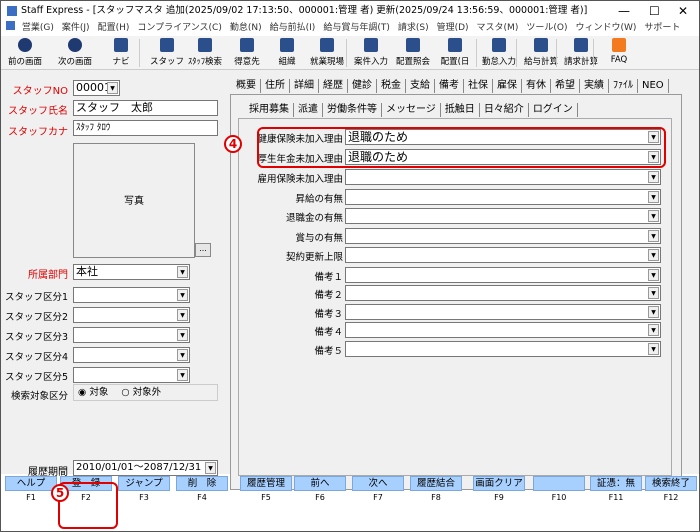  I want to click on tab: 実績, so click(594, 86).